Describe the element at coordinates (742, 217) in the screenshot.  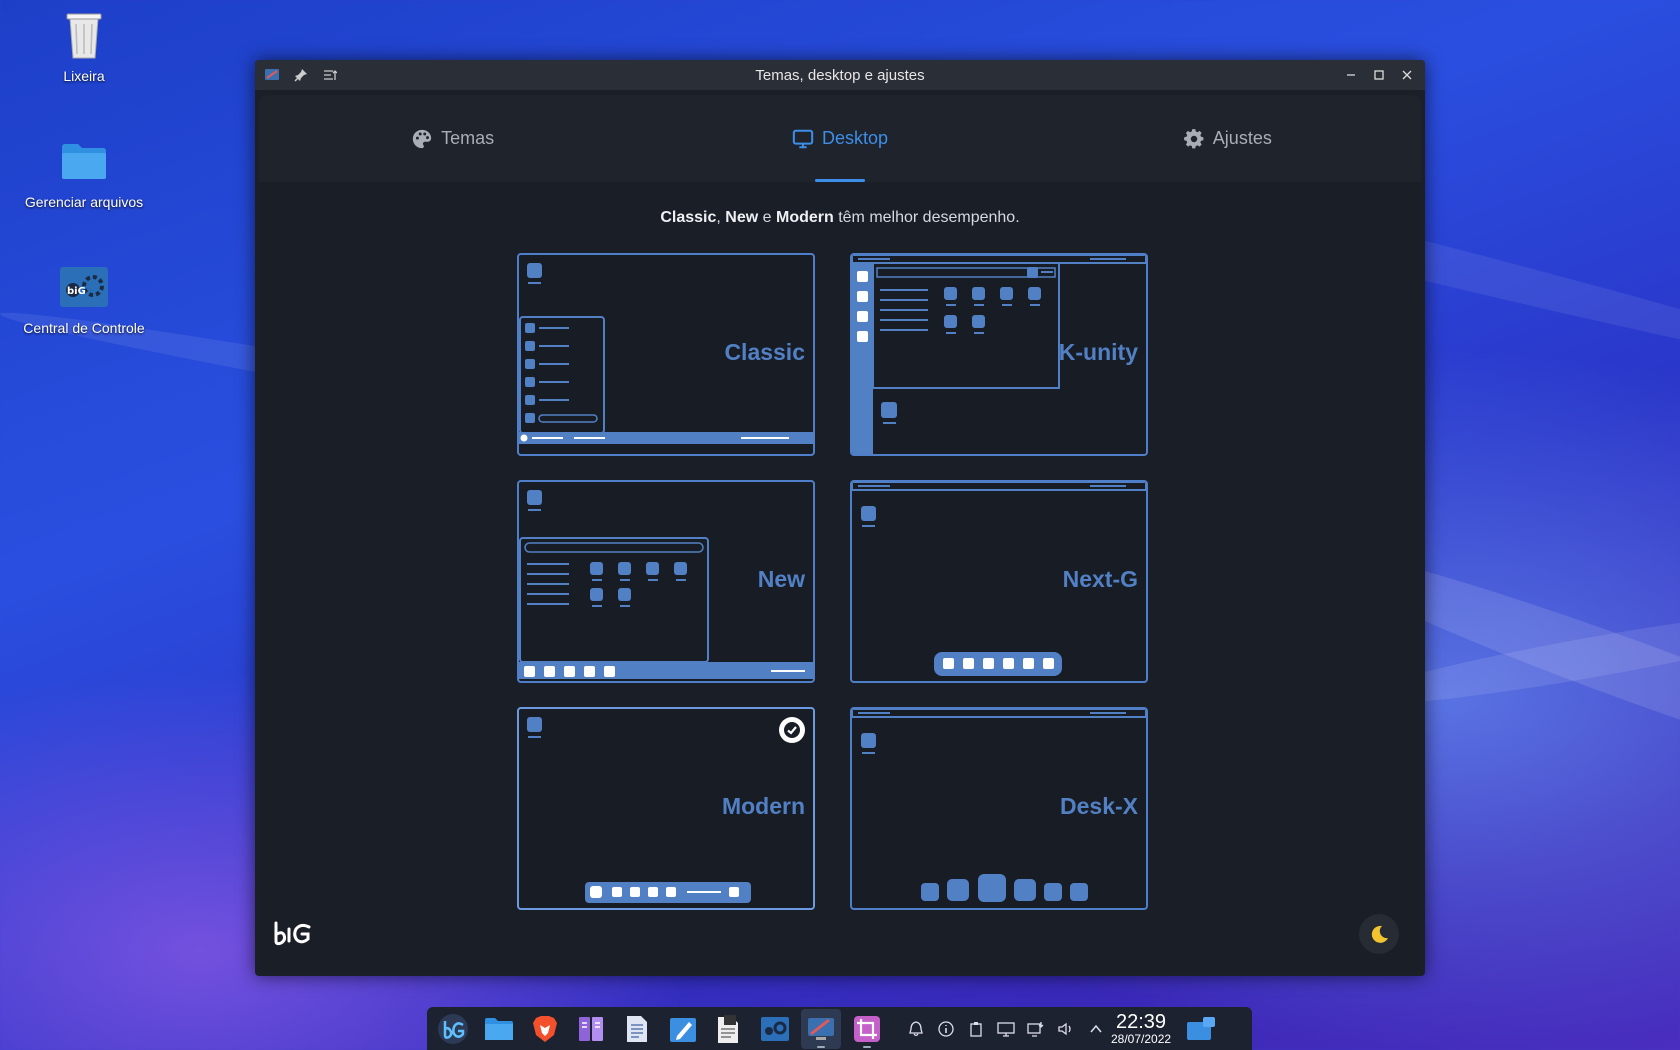
I see `notice-highlight: New` at that location.